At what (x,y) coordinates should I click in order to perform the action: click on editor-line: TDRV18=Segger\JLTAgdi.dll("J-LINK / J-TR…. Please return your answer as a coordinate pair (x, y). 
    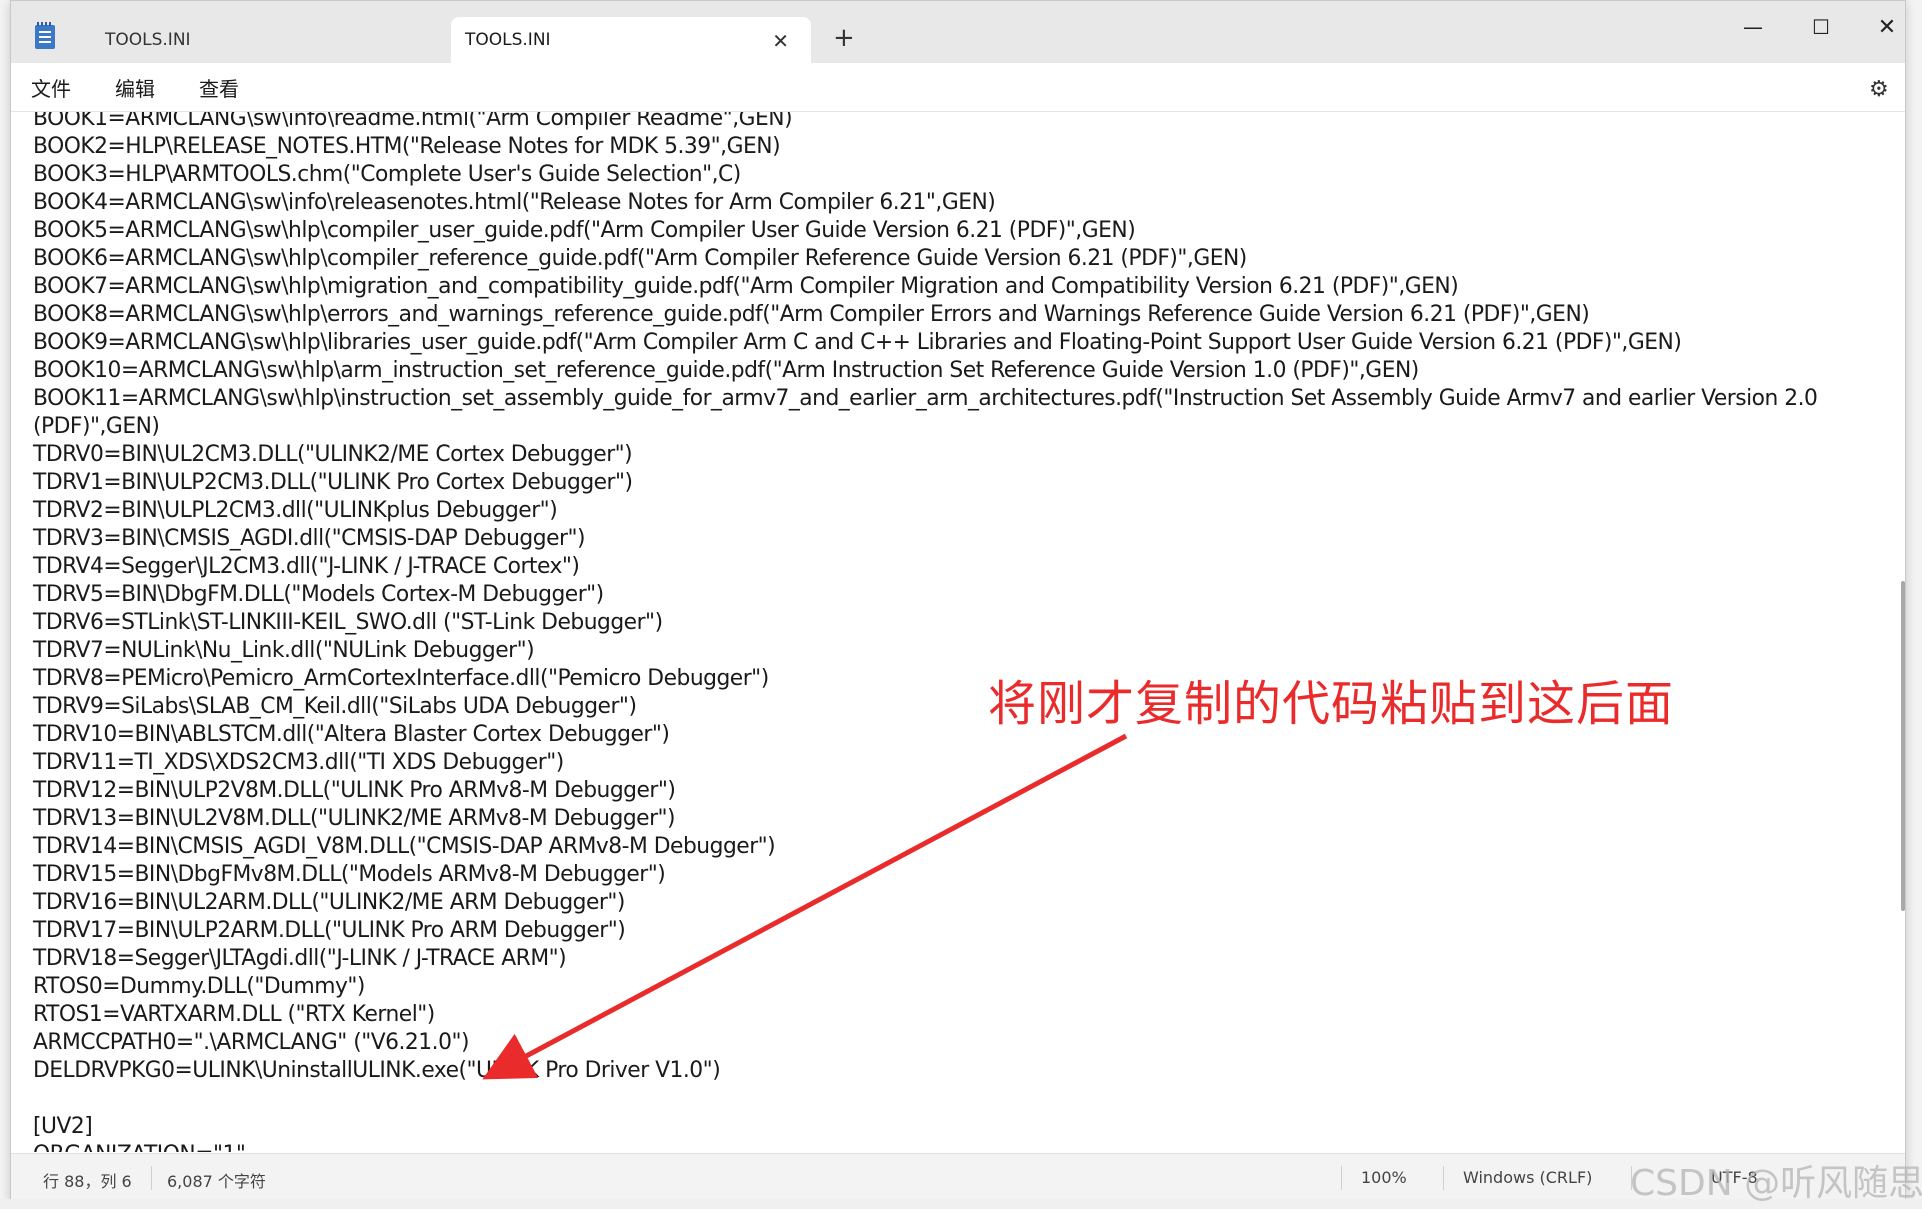
    Looking at the image, I should click on (300, 958).